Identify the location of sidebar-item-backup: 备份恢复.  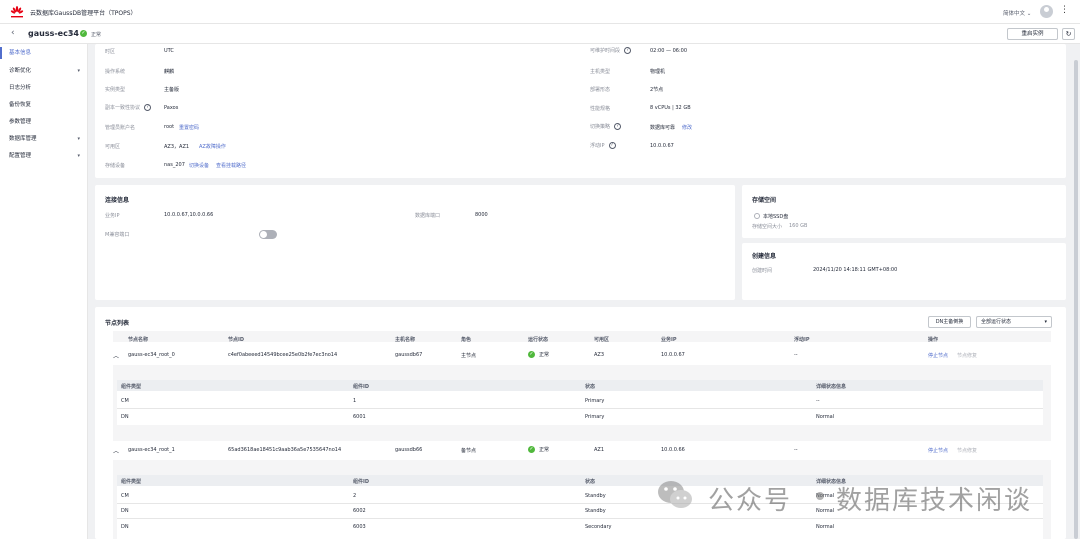
(44, 105).